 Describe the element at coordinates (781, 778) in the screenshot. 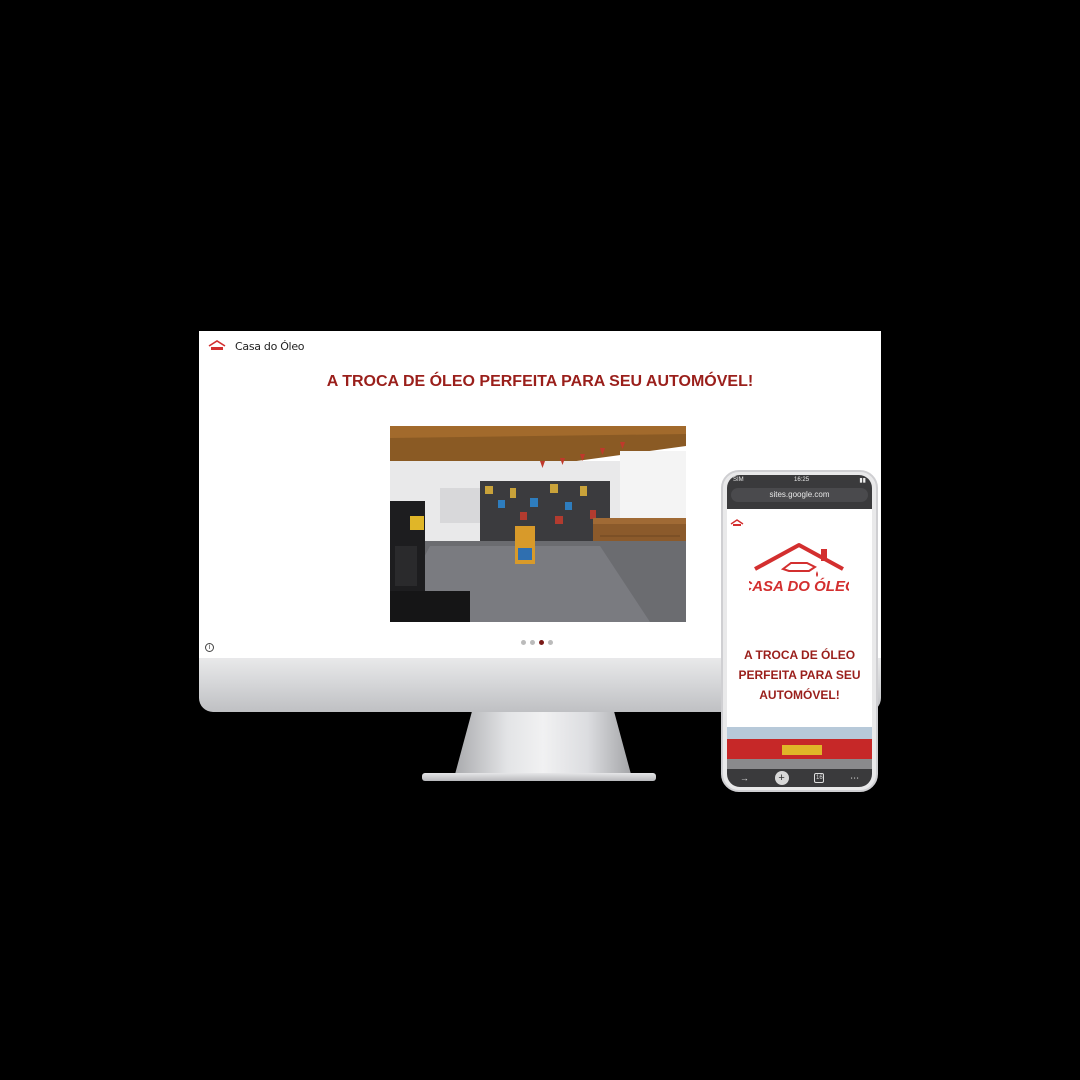

I see `new-tab-plus-icon: +` at that location.